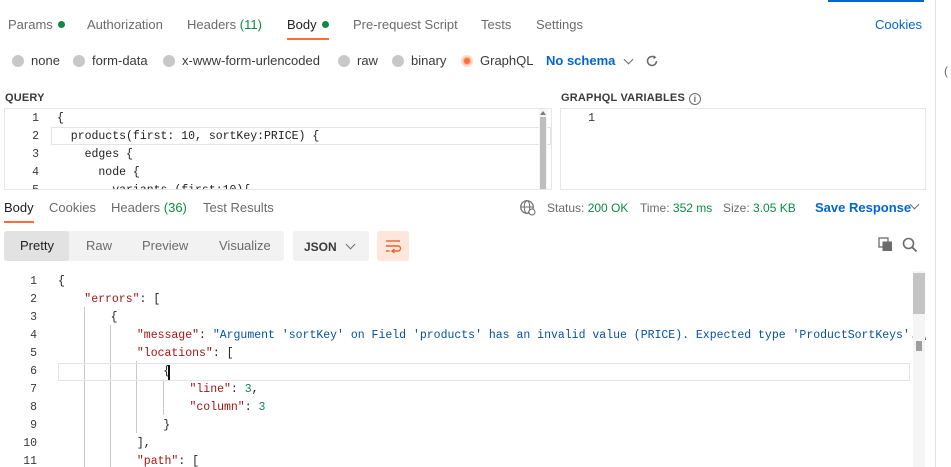  I want to click on view-mode-raw: Raw, so click(99, 245).